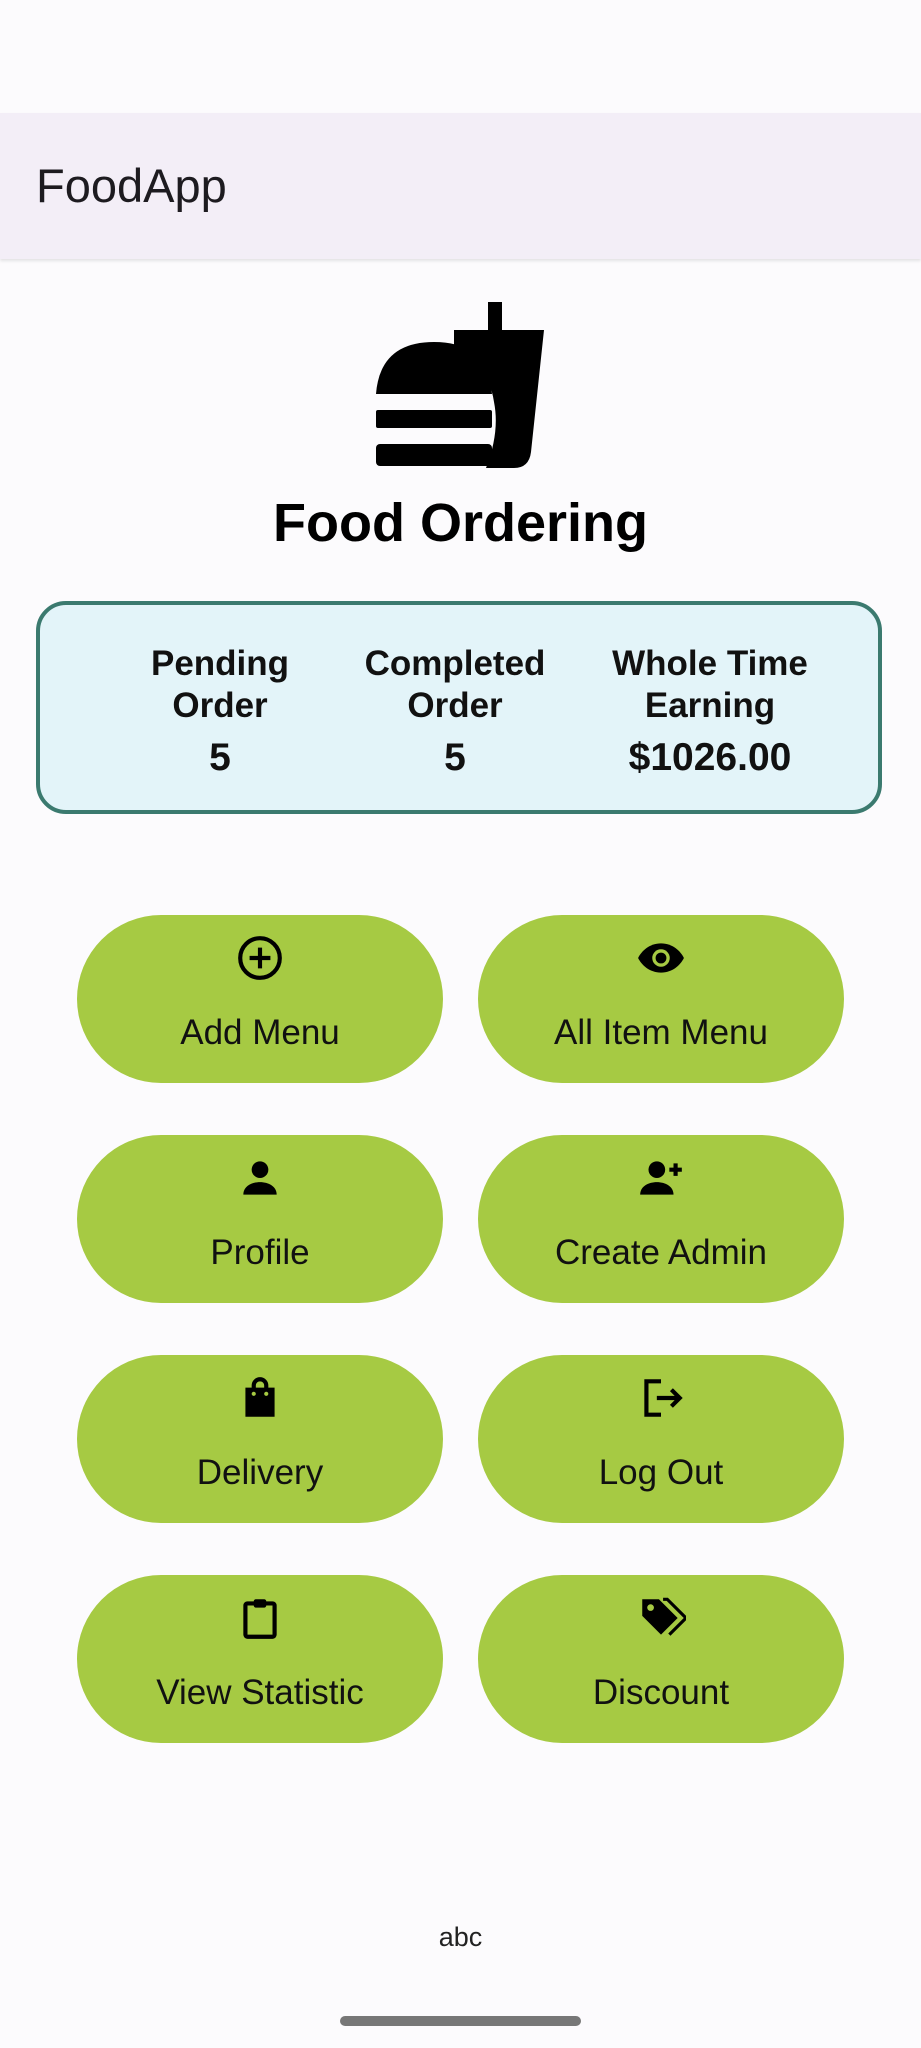  I want to click on delivery-label: Delivery, so click(260, 1472).